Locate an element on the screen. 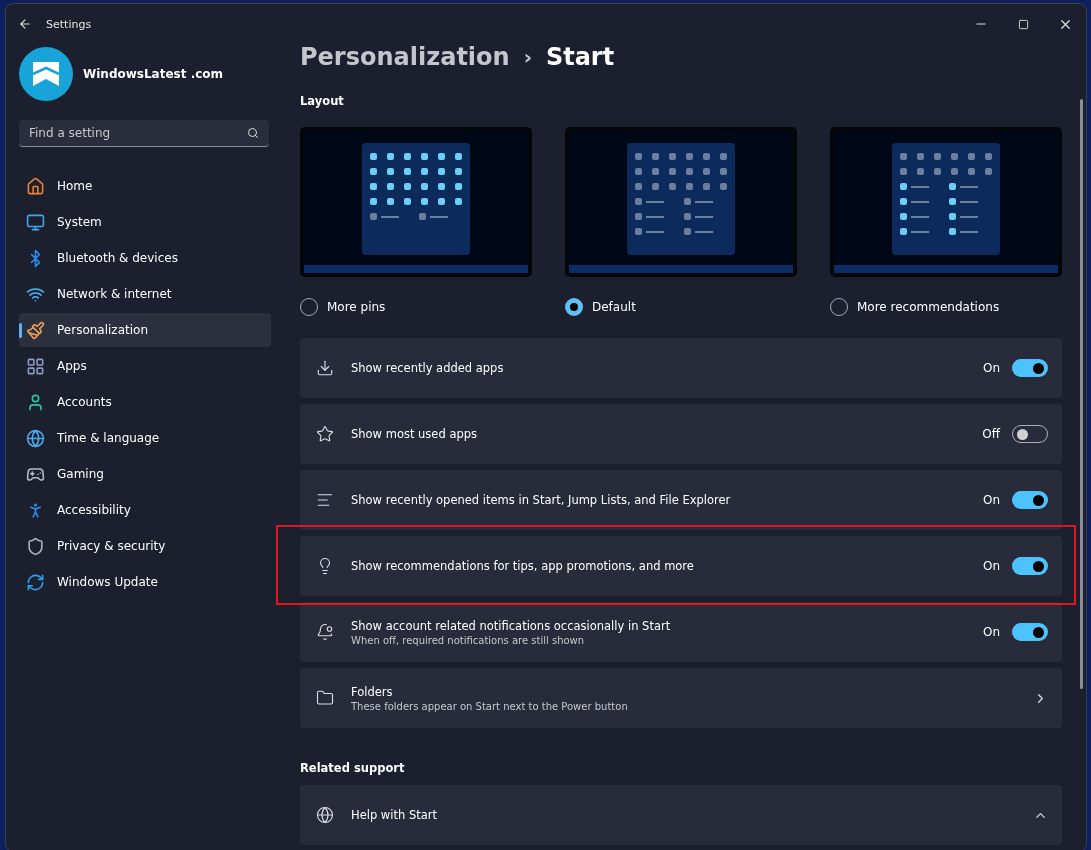  maximize-icon is located at coordinates (1023, 24).